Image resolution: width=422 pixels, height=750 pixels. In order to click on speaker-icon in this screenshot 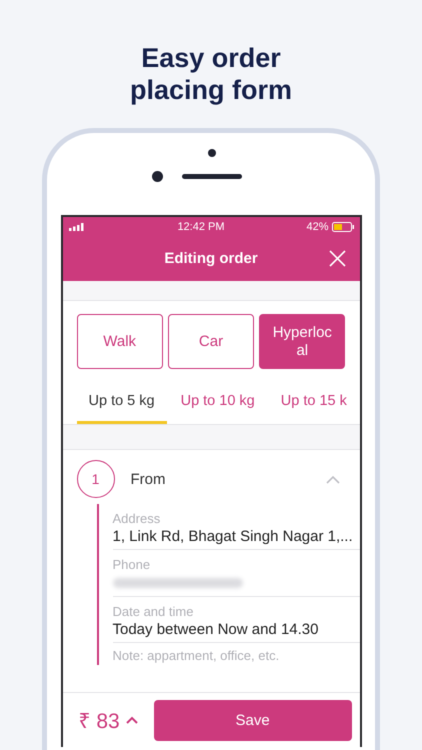, I will do `click(212, 176)`.